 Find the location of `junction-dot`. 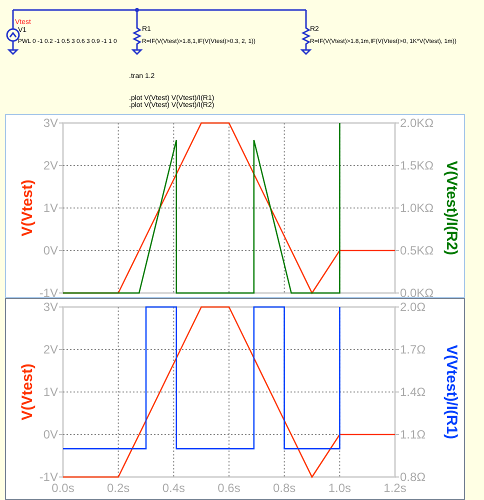

junction-dot is located at coordinates (137, 10).